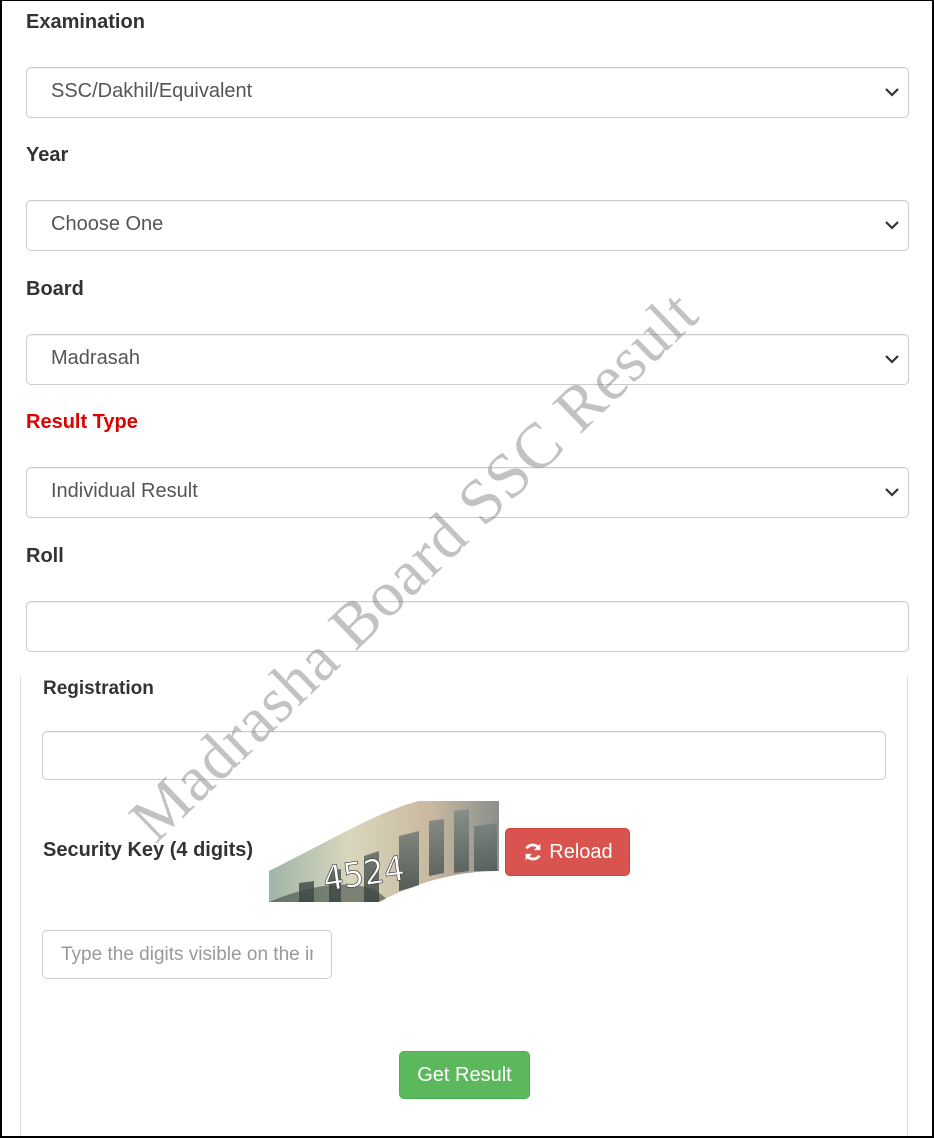  I want to click on registration-input, so click(464, 755).